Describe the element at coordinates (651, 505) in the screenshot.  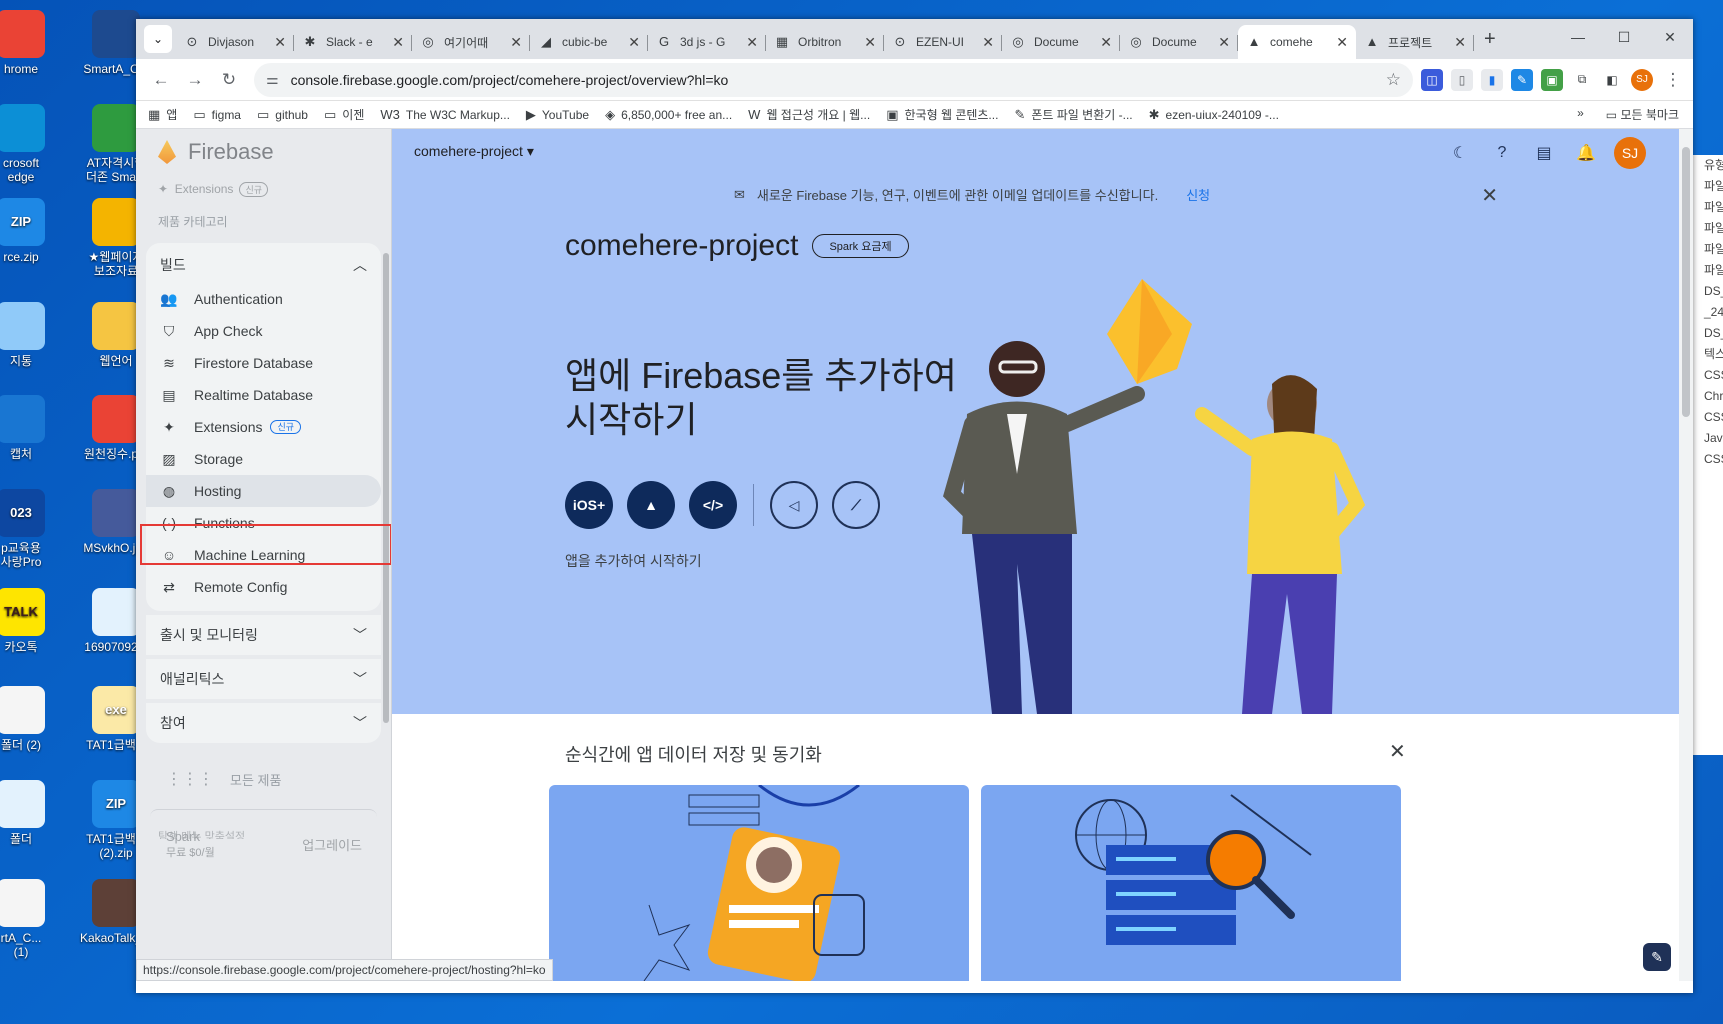
I see `android-icon: ▲` at that location.